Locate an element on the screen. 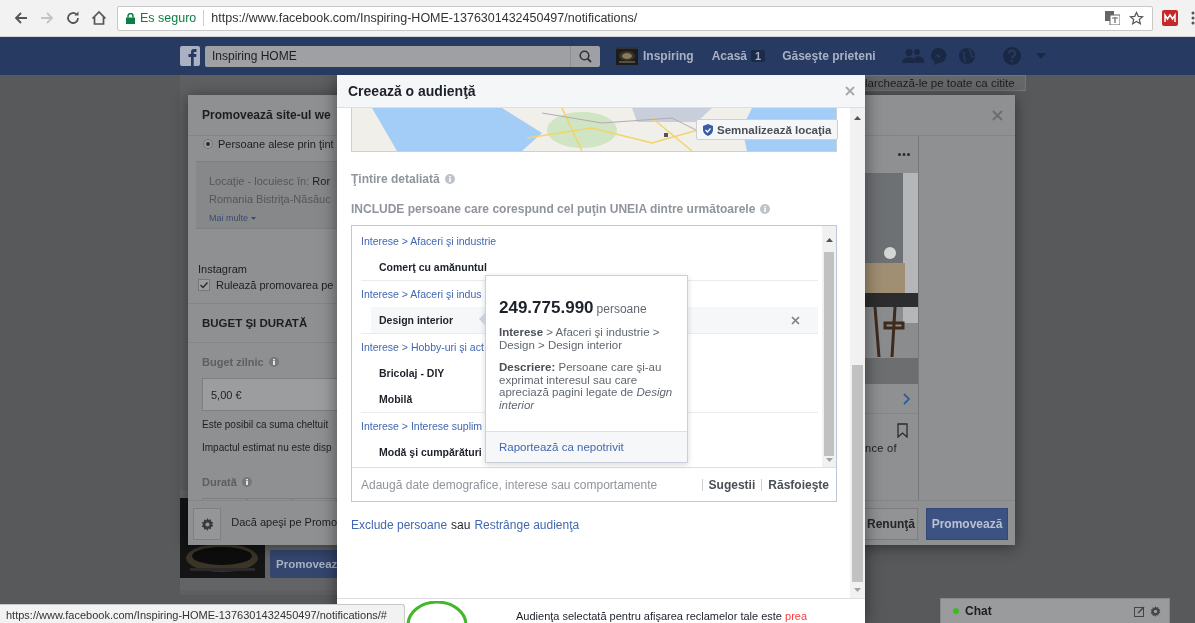 Image resolution: width=1195 pixels, height=623 pixels. url-text: https://www.facebook.com/Inspiring-HOME-1376301432450497/notifications/ is located at coordinates (424, 18).